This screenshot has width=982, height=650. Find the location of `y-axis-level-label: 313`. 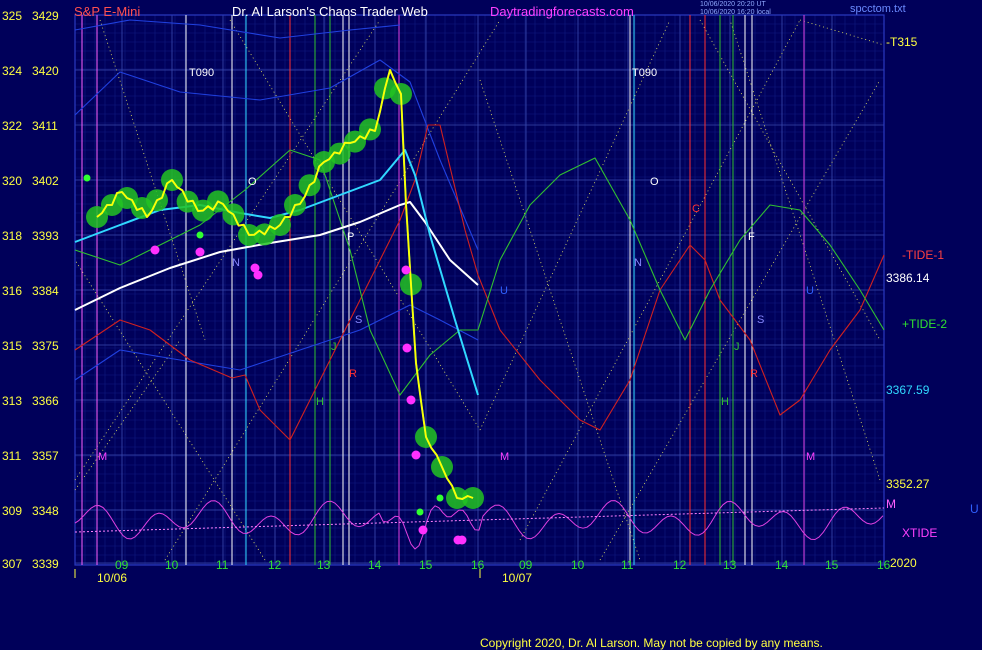

y-axis-level-label: 313 is located at coordinates (12, 401).